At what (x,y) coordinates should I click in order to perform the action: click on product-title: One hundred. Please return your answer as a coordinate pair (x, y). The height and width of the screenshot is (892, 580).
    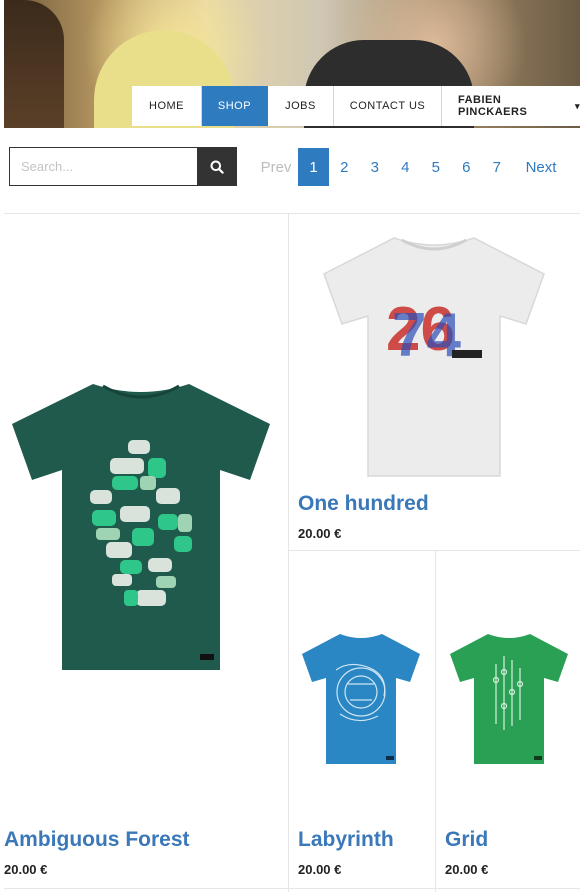
    Looking at the image, I should click on (363, 504).